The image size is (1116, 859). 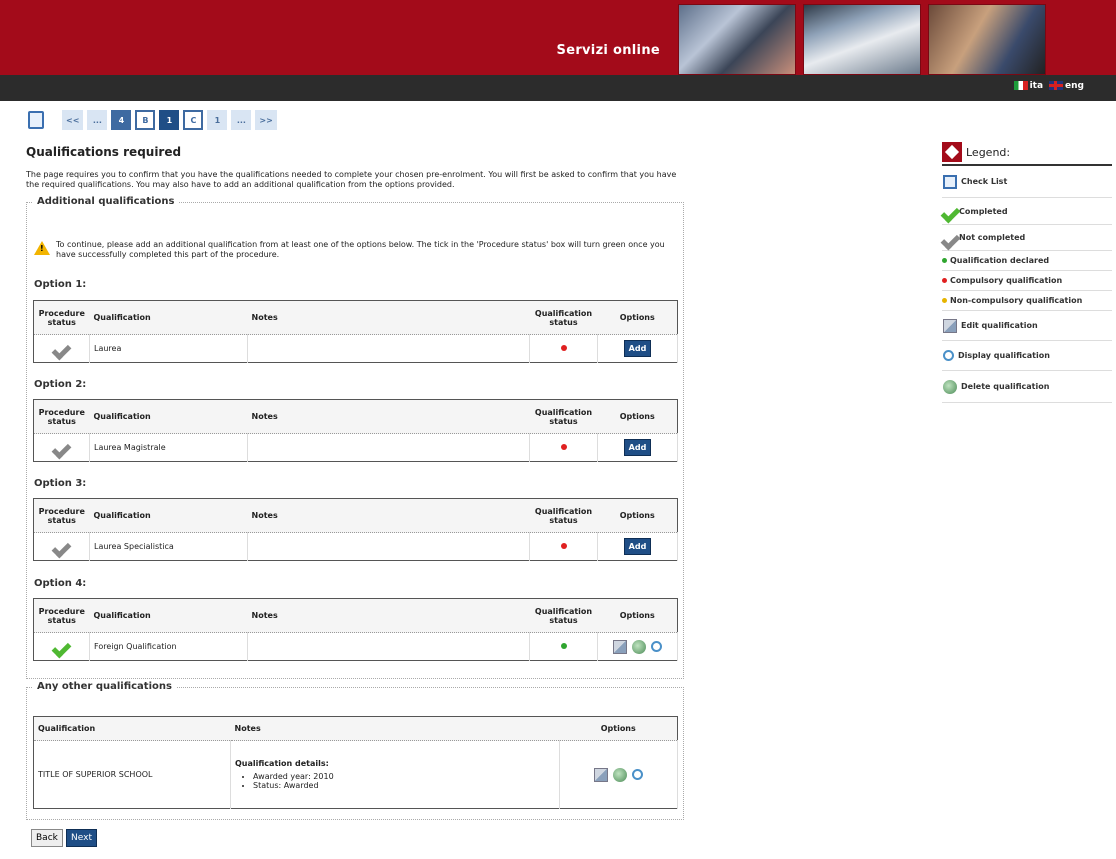 I want to click on lang-en-link: eng, so click(x=1066, y=86).